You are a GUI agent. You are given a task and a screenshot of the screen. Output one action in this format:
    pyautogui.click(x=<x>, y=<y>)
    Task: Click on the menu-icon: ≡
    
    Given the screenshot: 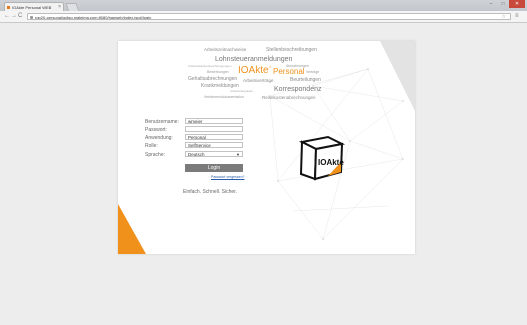 What is the action you would take?
    pyautogui.click(x=517, y=16)
    